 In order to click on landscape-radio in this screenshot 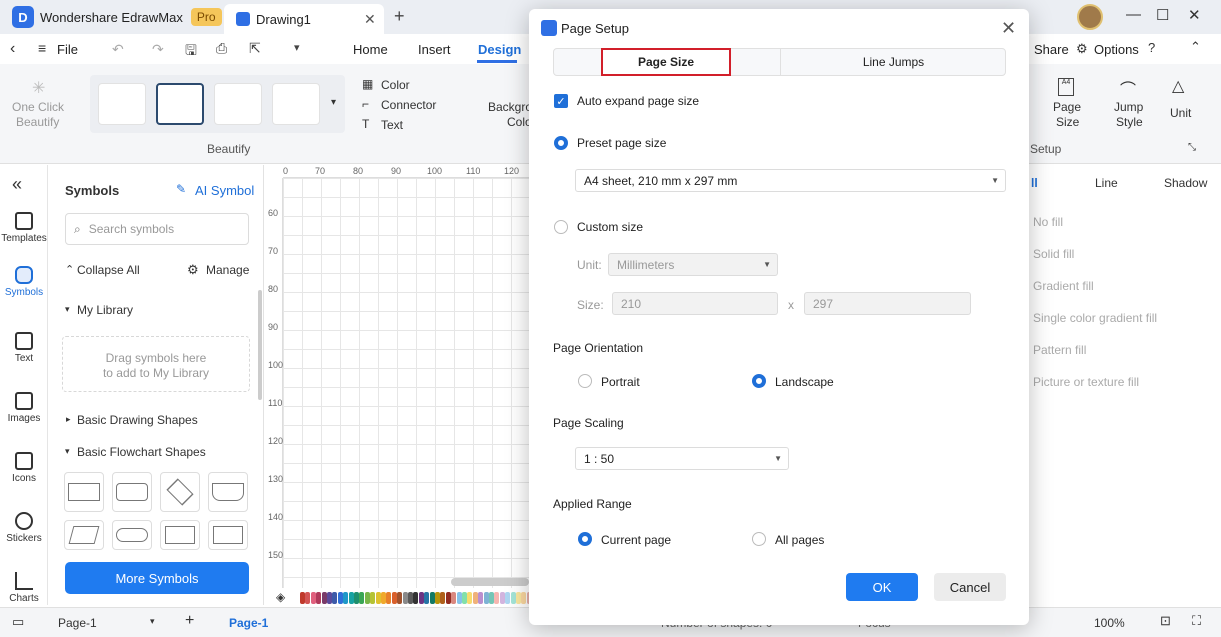, I will do `click(759, 381)`.